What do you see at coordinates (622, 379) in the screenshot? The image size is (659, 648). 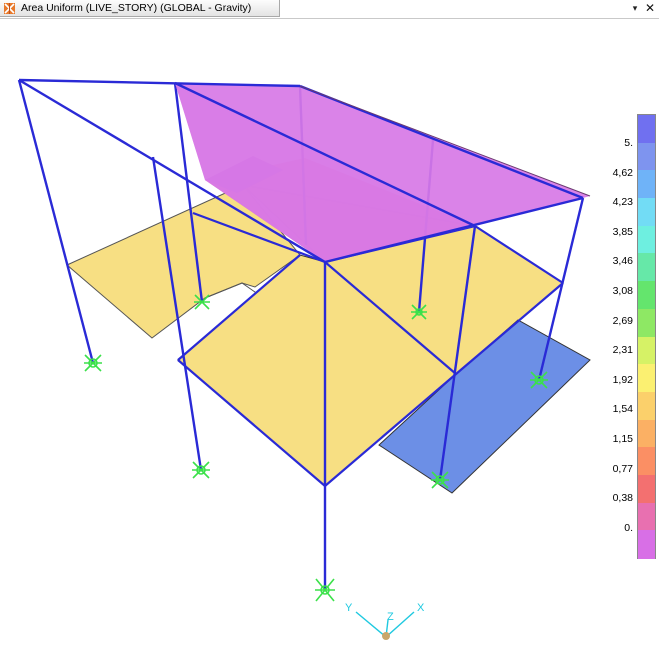 I see `legend-label: 1,92` at bounding box center [622, 379].